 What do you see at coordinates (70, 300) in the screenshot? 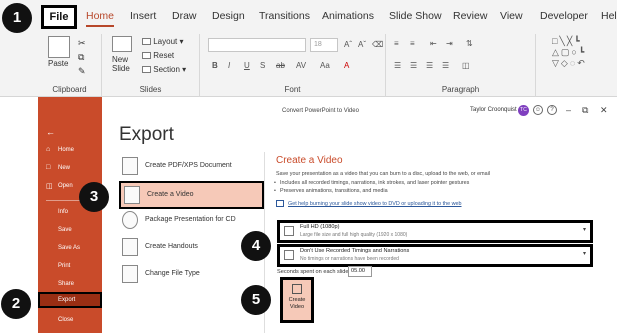
I see `nav-export: Export` at bounding box center [70, 300].